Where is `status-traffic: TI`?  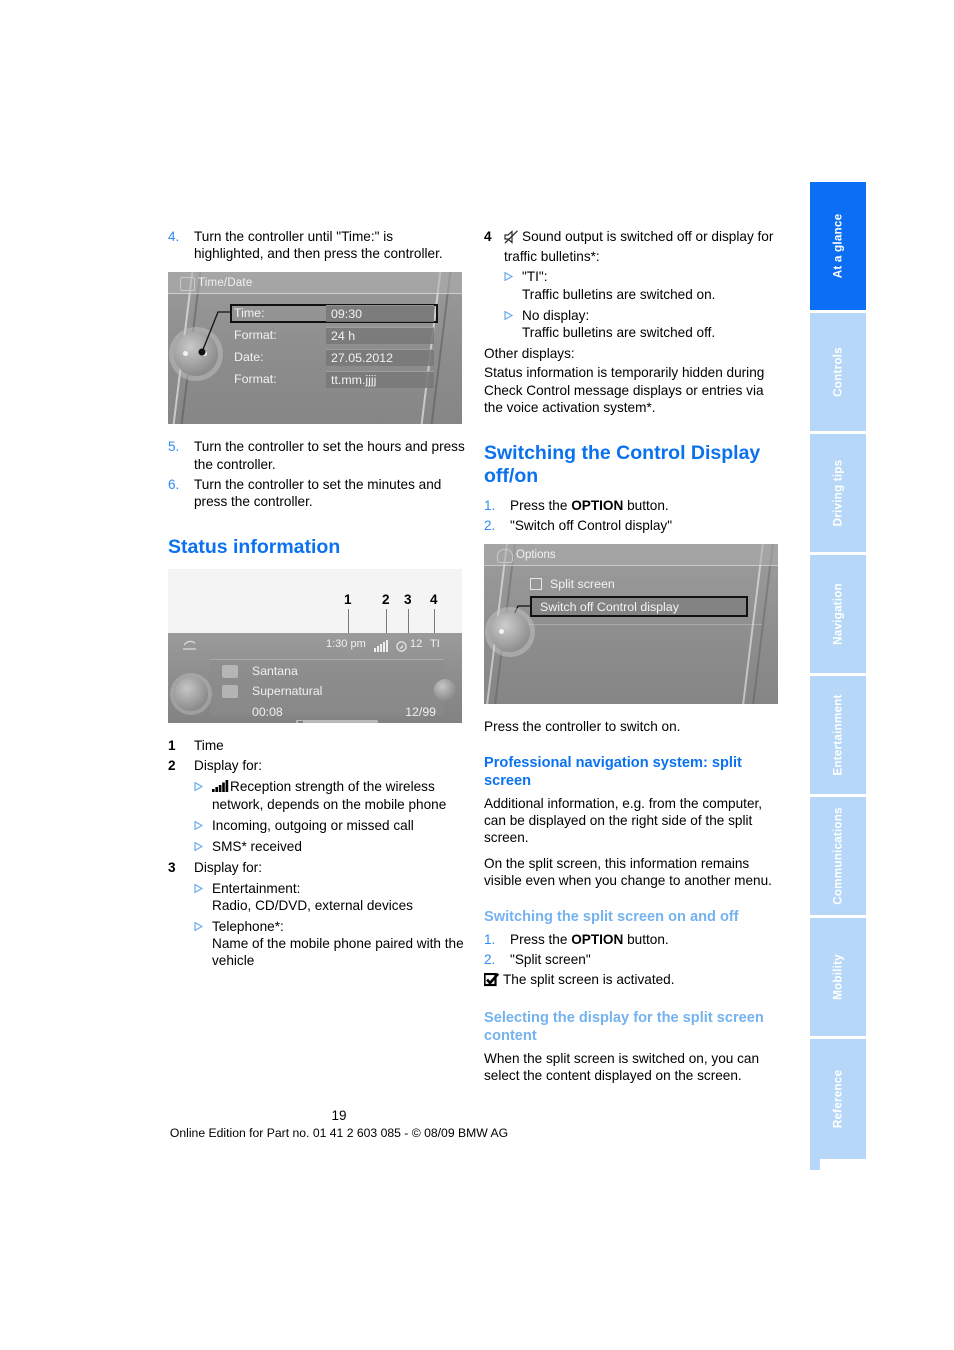
status-traffic: TI is located at coordinates (435, 644).